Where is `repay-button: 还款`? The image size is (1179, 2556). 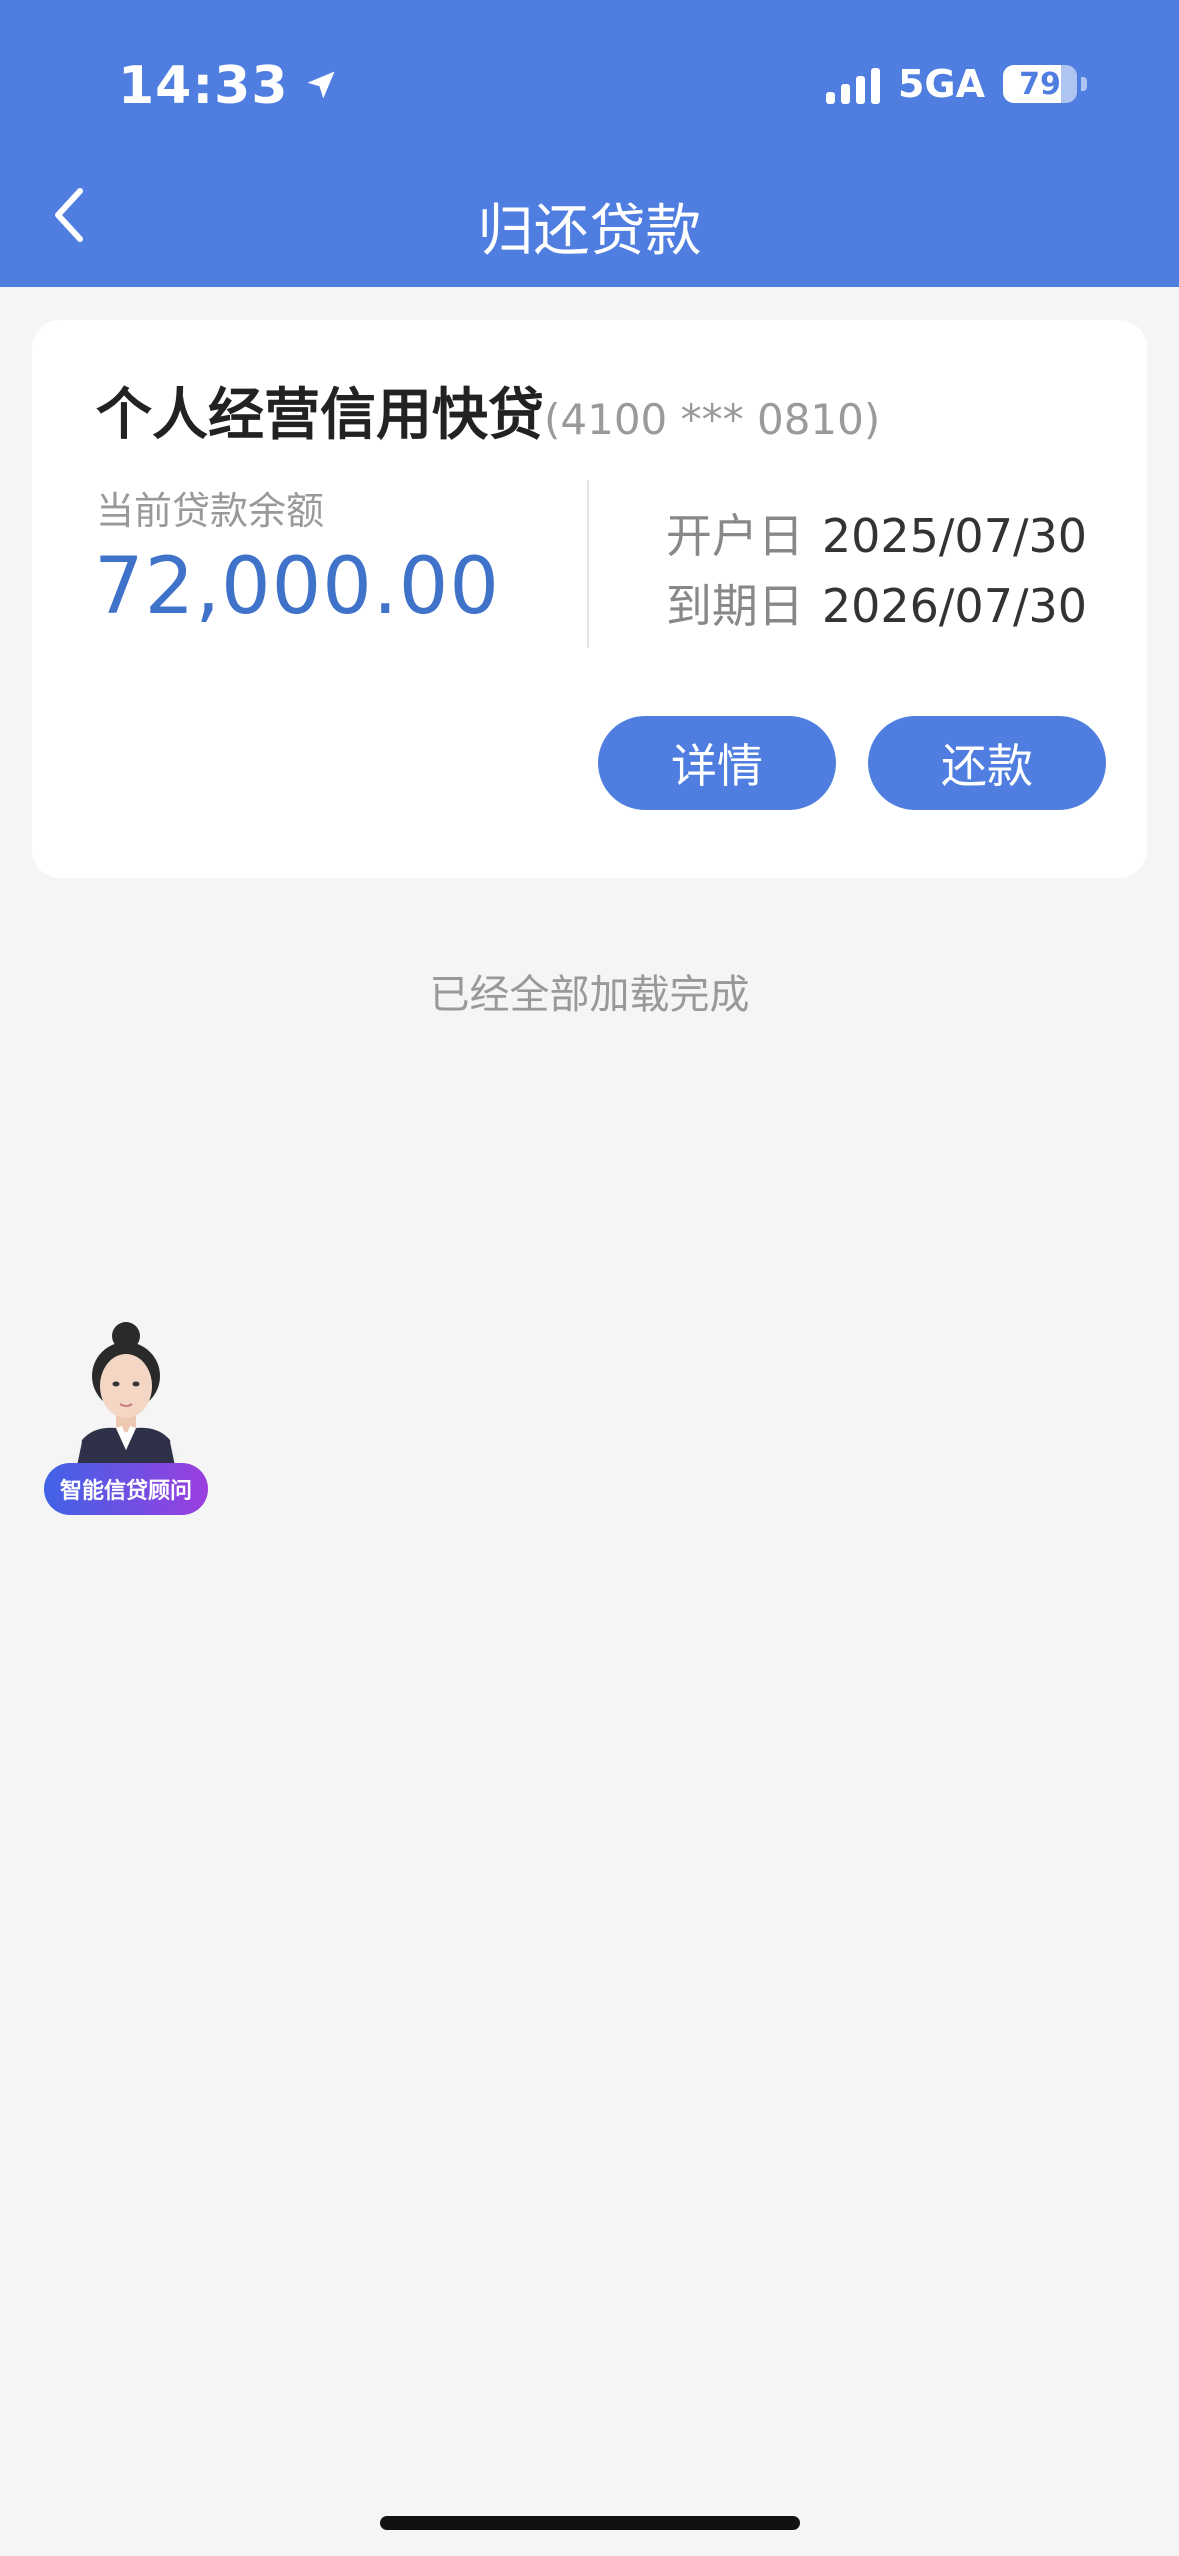 repay-button: 还款 is located at coordinates (987, 763).